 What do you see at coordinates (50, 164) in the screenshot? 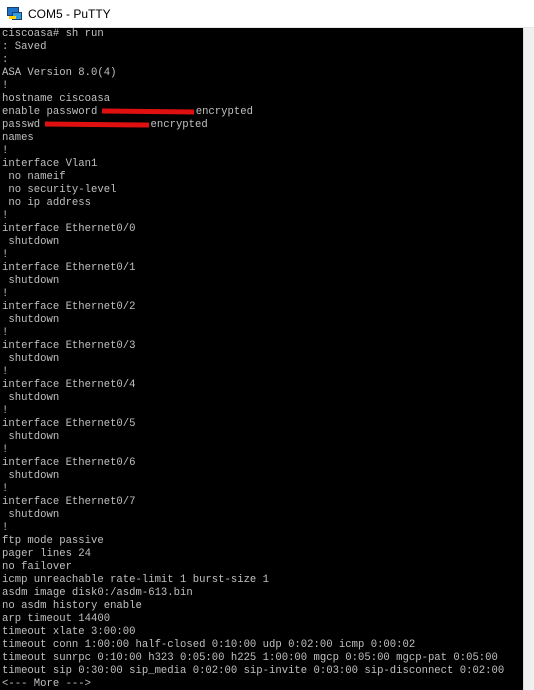
I see `terminal-line: interface Vlan1` at bounding box center [50, 164].